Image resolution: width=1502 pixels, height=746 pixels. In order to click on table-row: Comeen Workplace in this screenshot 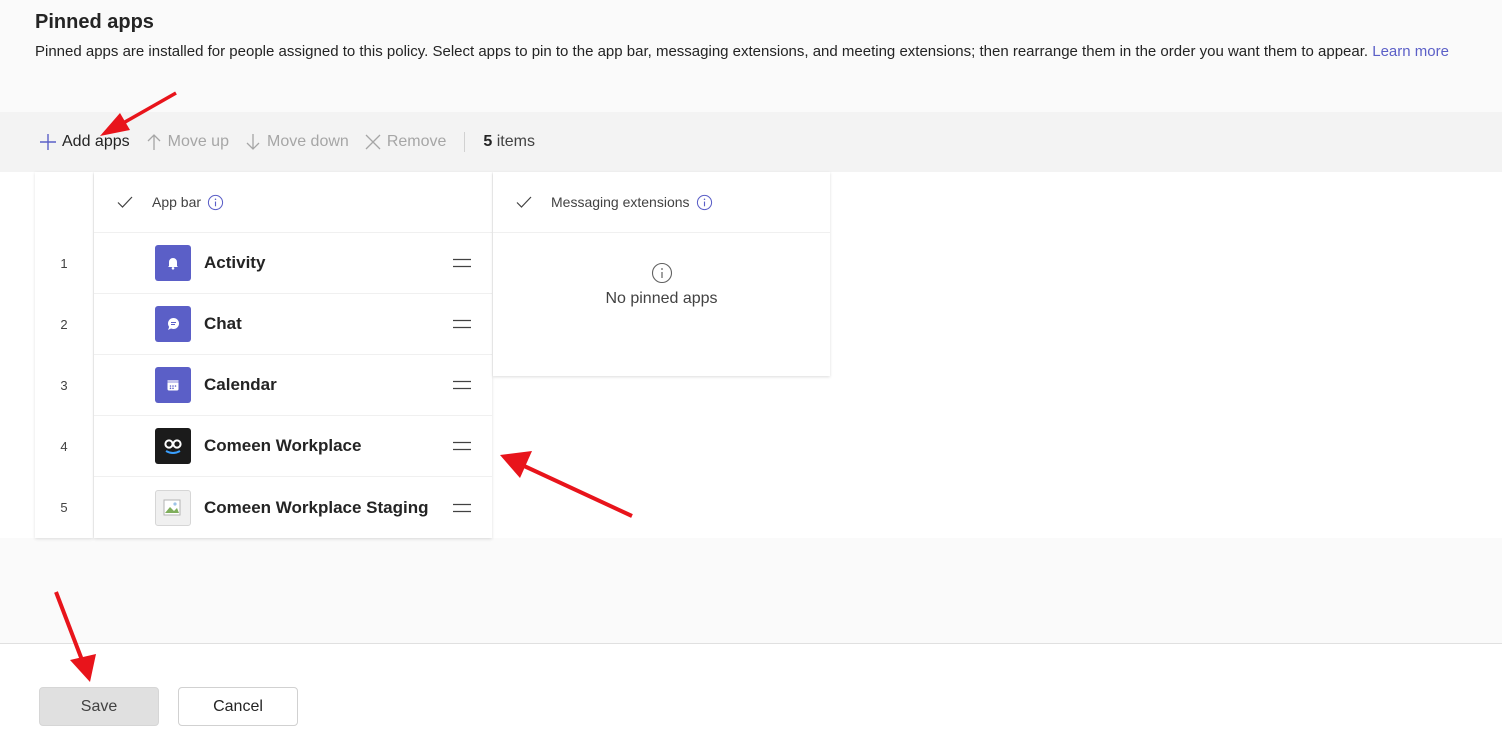, I will do `click(293, 446)`.